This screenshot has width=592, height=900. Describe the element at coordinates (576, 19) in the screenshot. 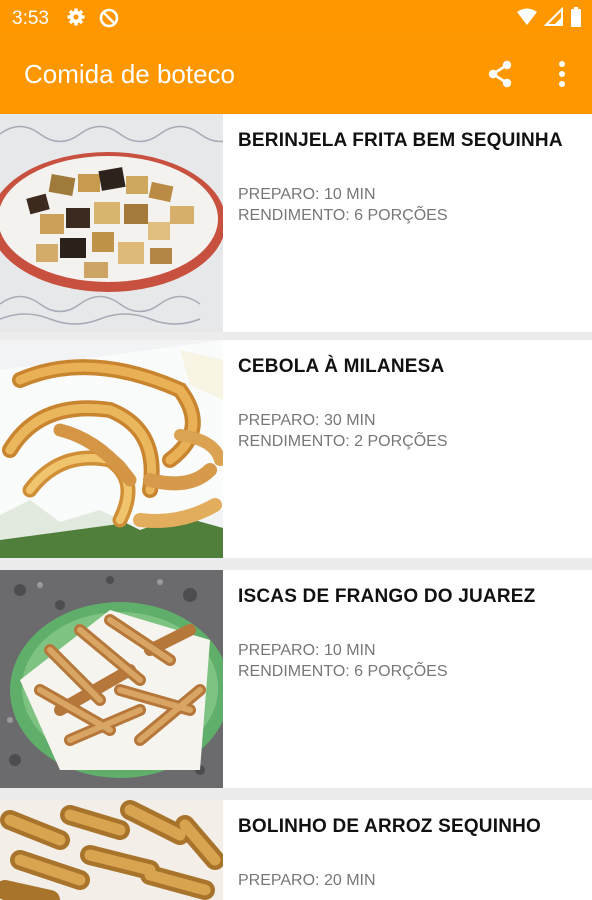

I see `battery-icon` at that location.